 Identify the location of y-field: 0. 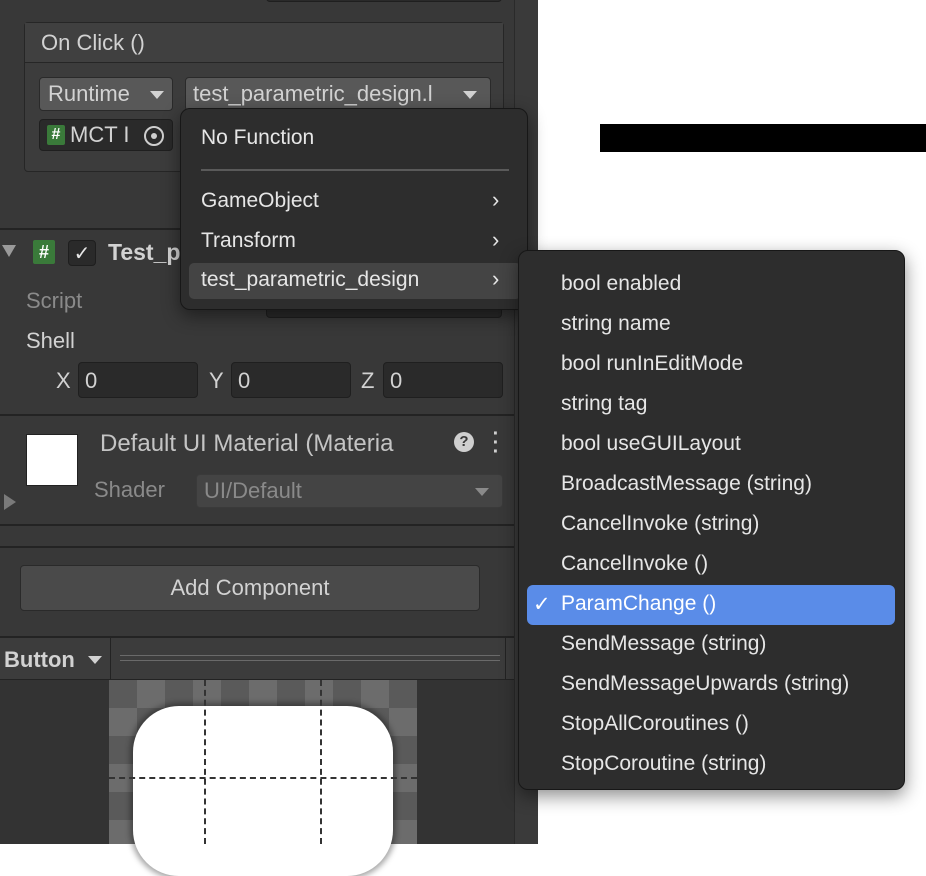
(291, 380).